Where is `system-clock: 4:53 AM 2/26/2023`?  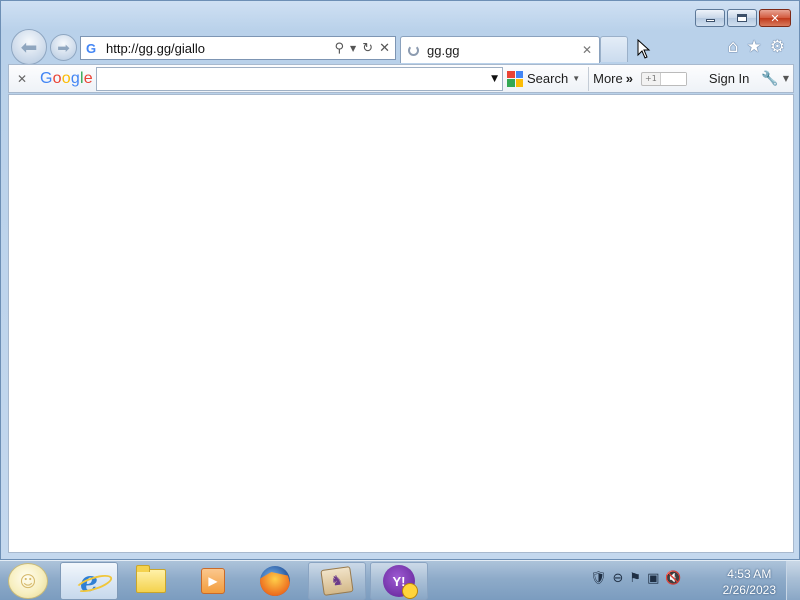
system-clock: 4:53 AM 2/26/2023 is located at coordinates (749, 582).